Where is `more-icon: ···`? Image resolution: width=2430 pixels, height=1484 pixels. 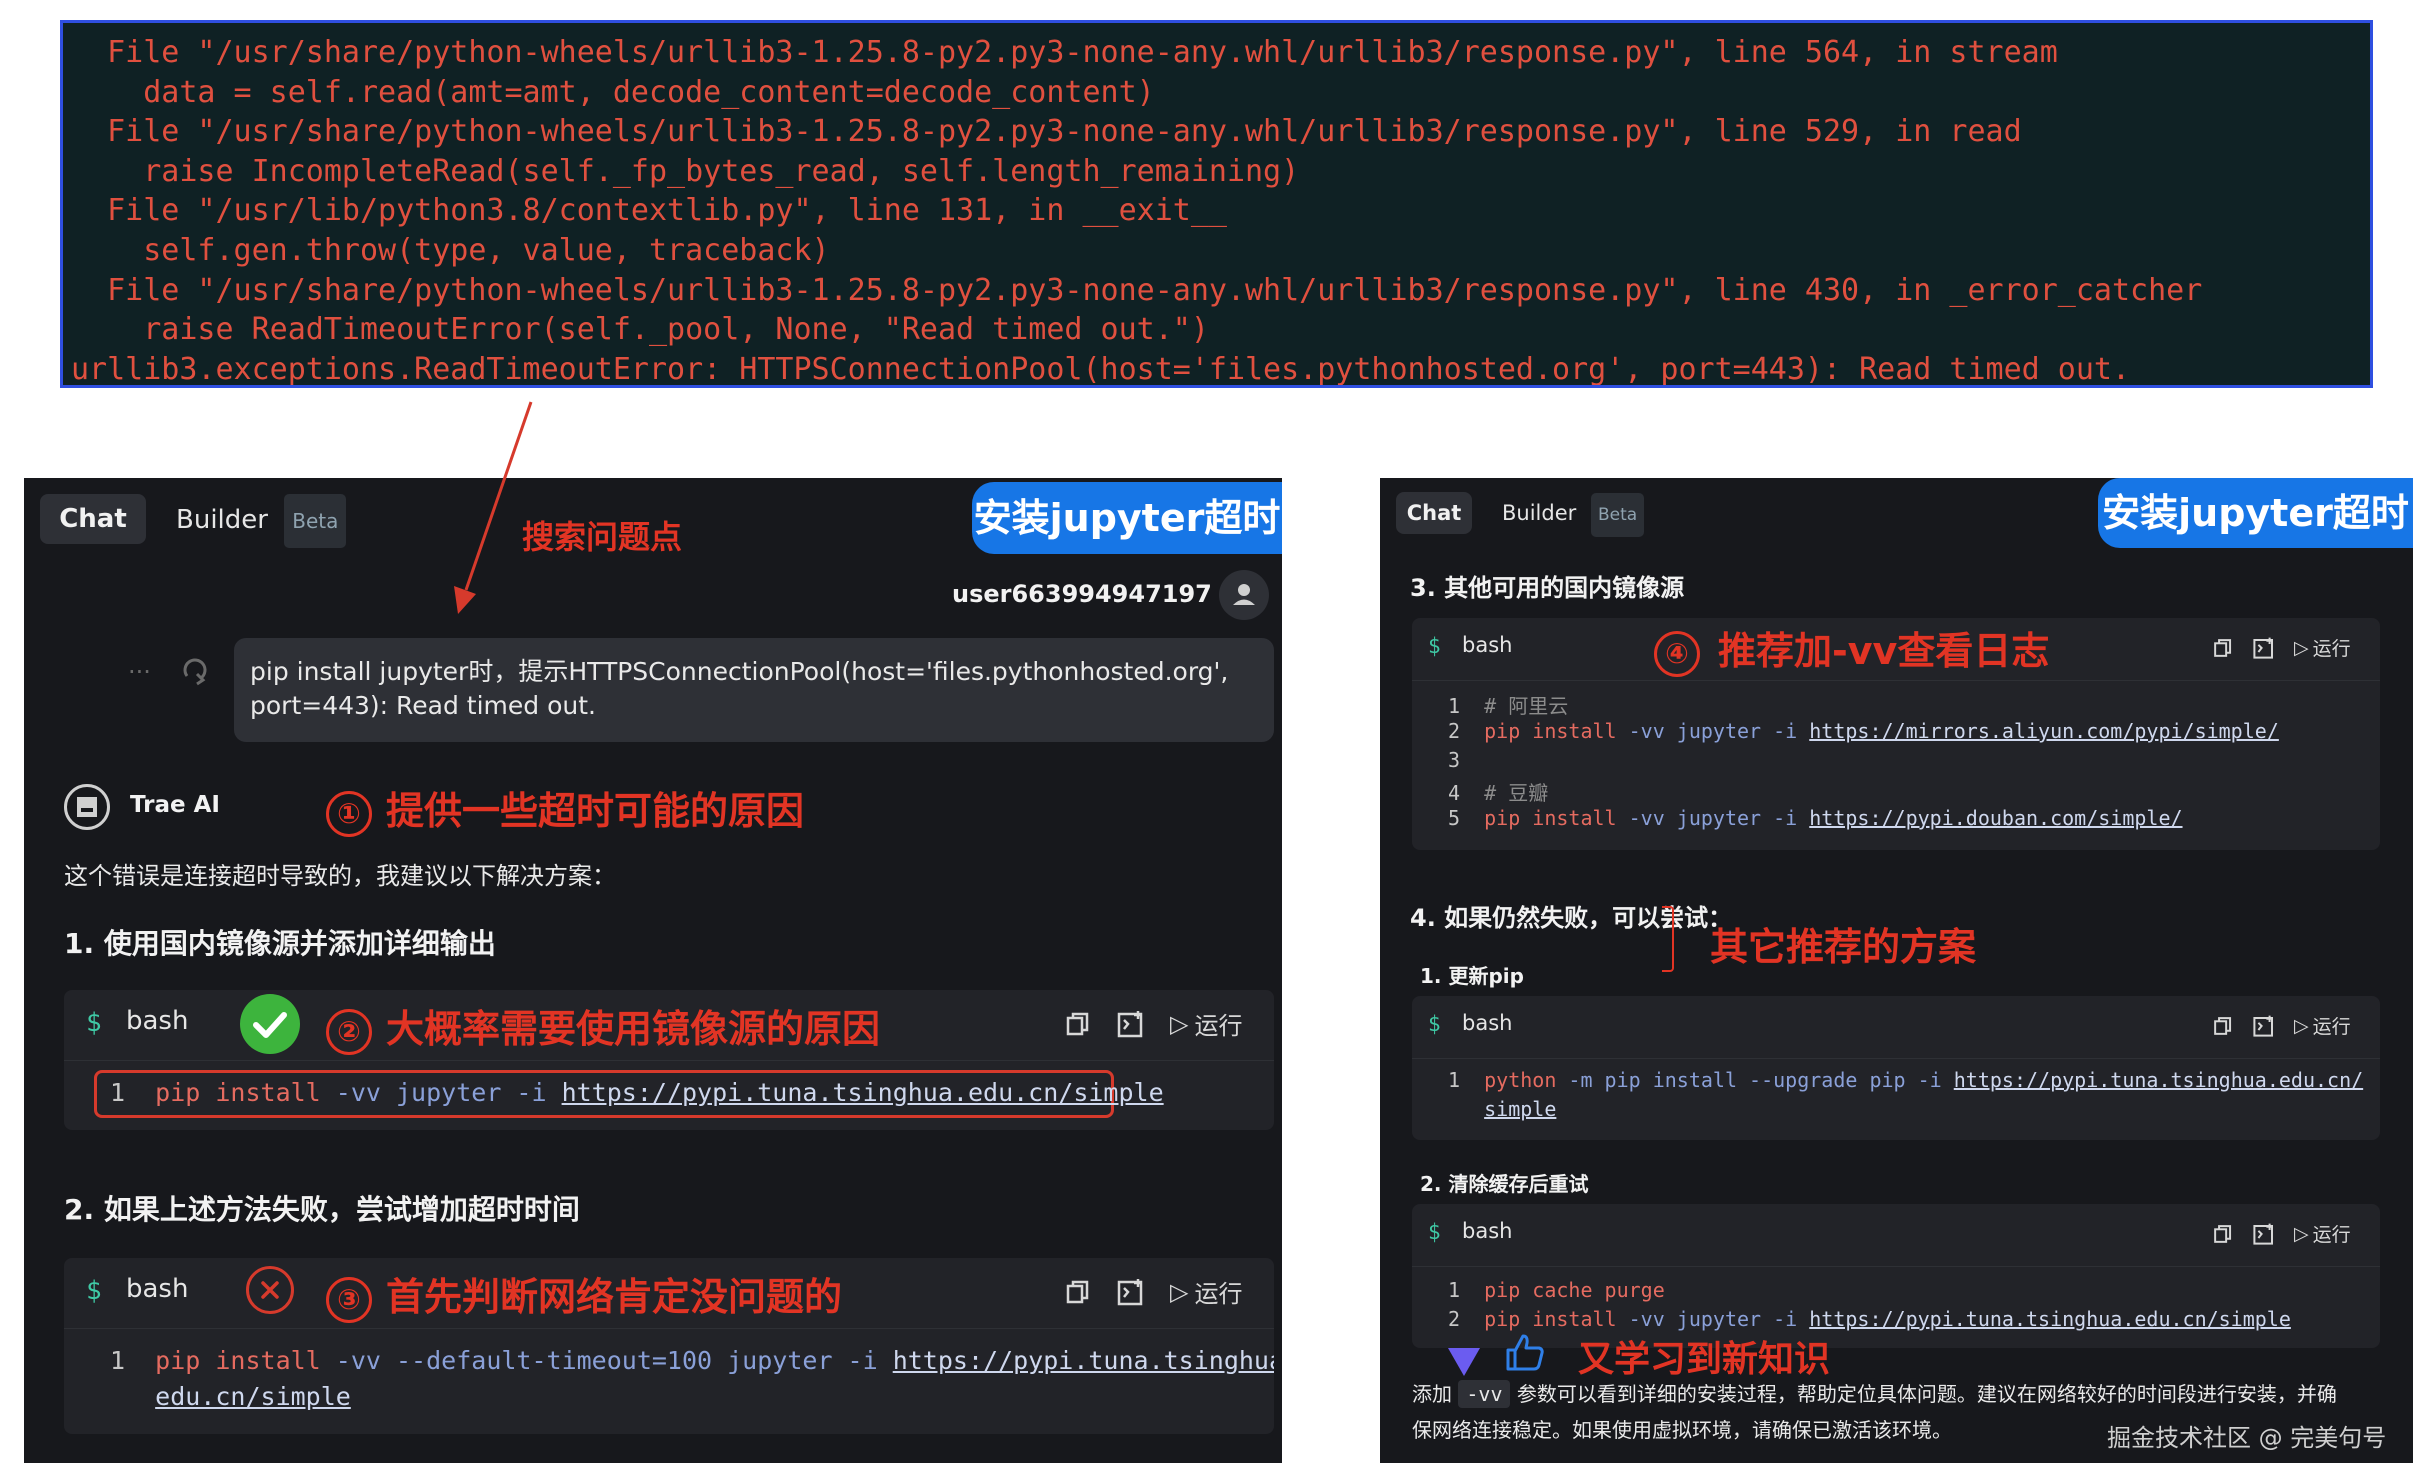 more-icon: ··· is located at coordinates (139, 672).